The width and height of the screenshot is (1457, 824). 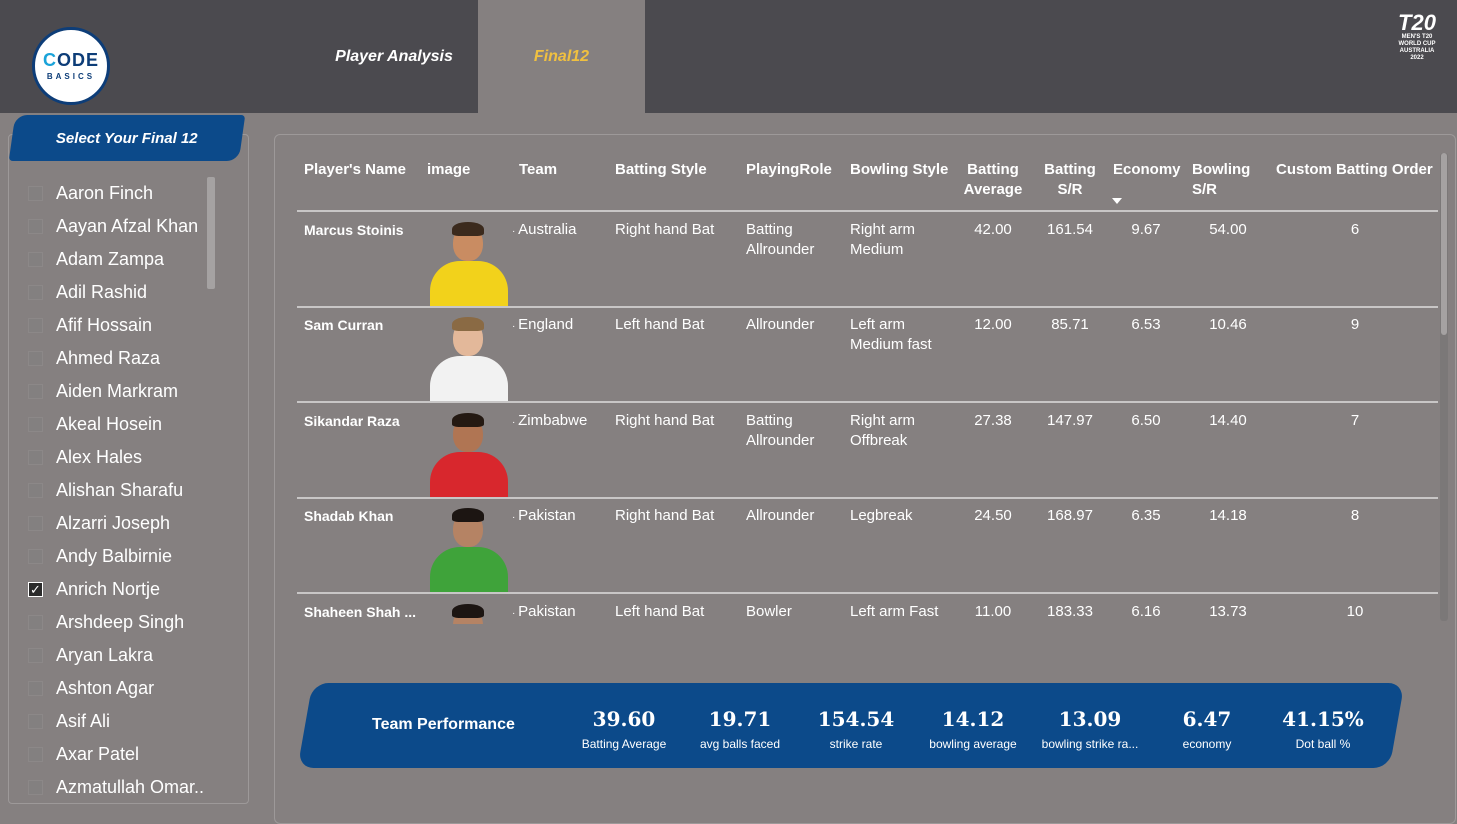 I want to click on cell-player-name: Sam Curran, so click(x=344, y=325).